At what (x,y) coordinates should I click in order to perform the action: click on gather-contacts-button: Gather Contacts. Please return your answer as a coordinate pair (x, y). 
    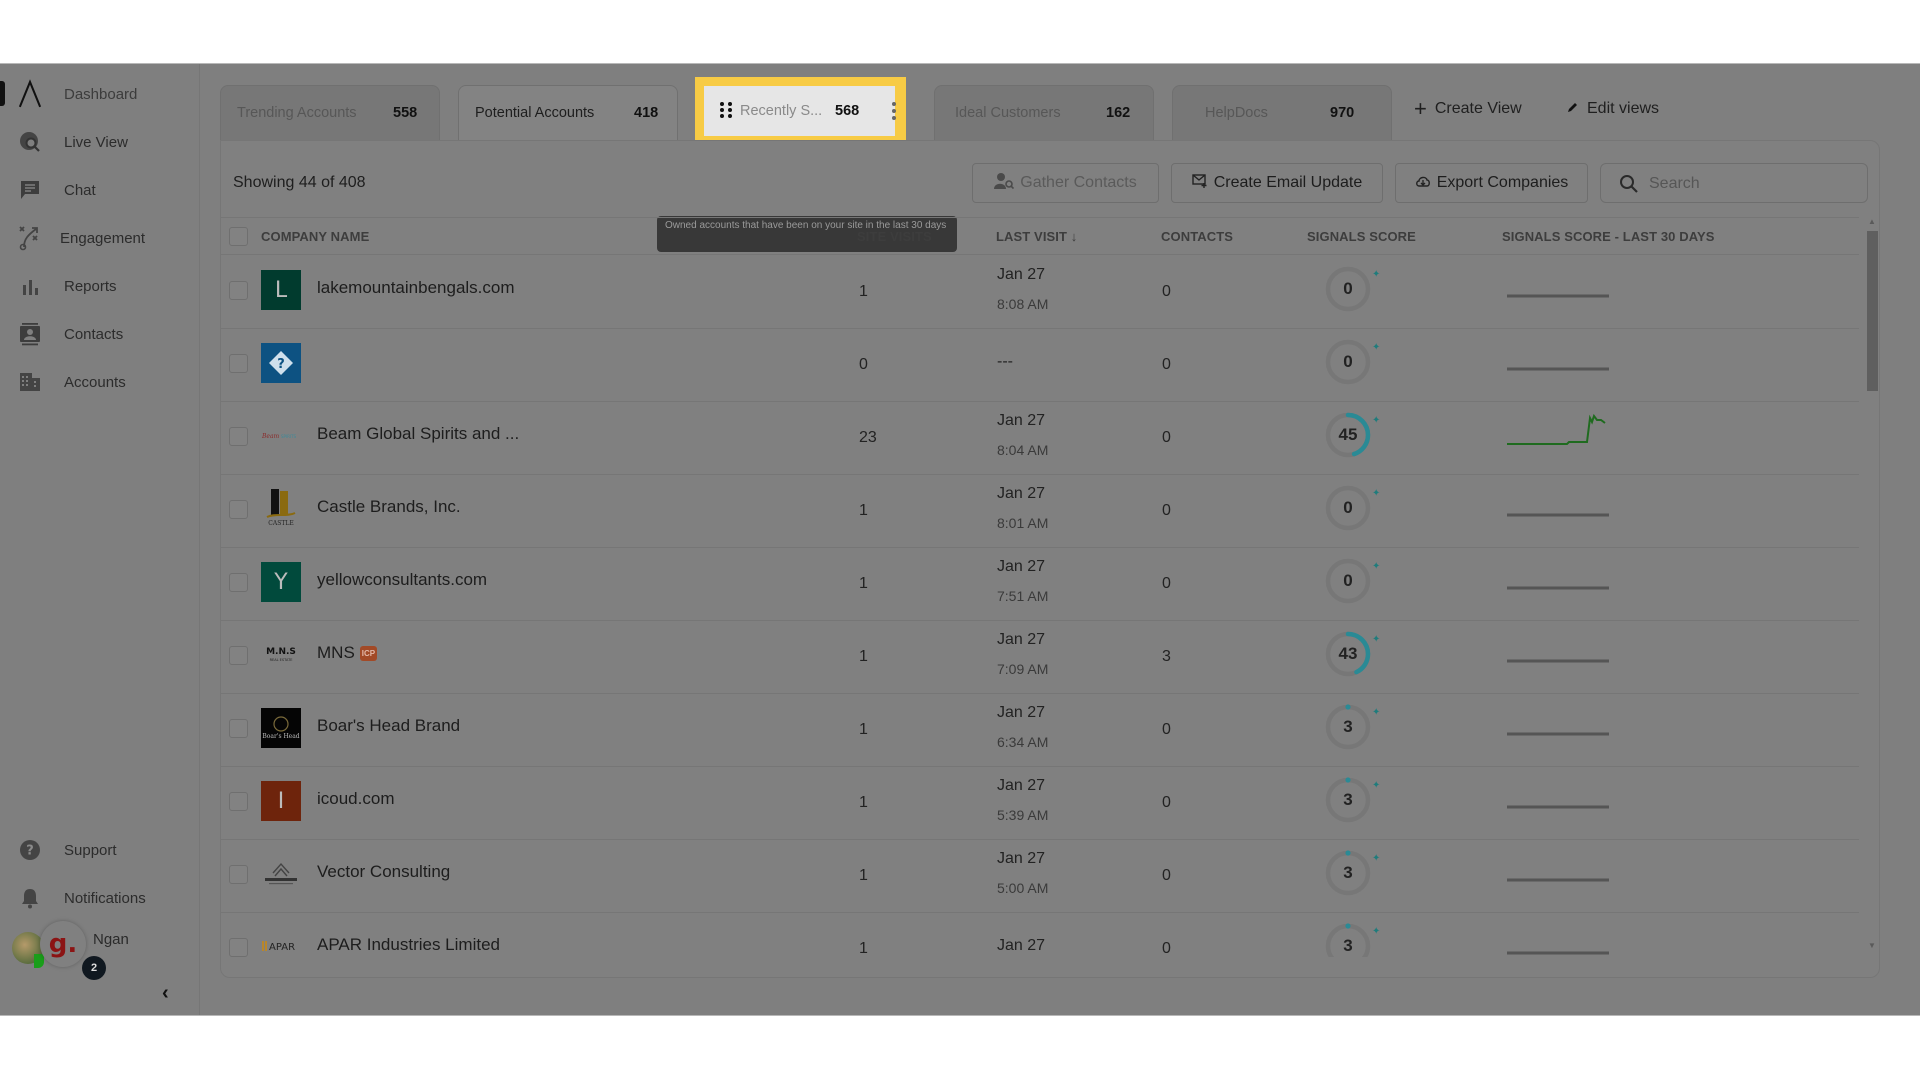
    Looking at the image, I should click on (1065, 183).